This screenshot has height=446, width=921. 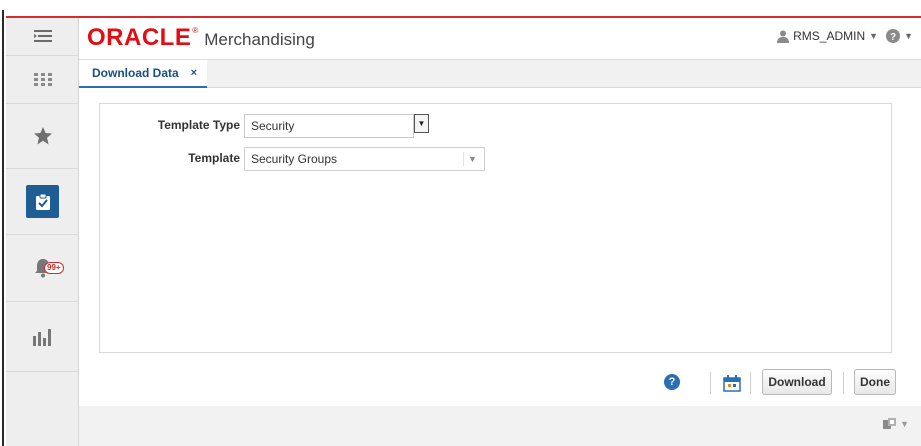 I want to click on notifications-badge: 99+, so click(x=54, y=268).